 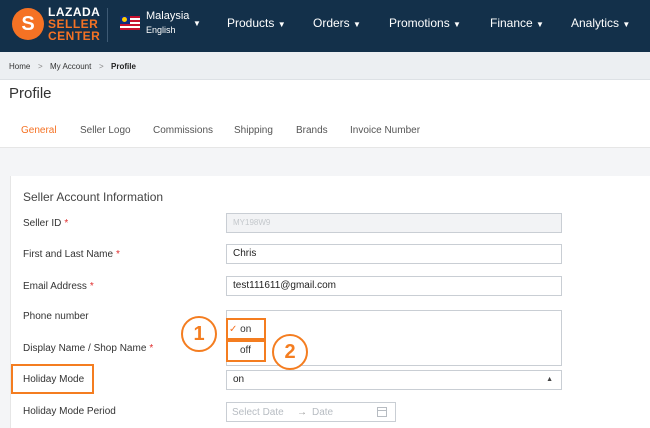 I want to click on seller-id-field: MY198W9, so click(x=394, y=223).